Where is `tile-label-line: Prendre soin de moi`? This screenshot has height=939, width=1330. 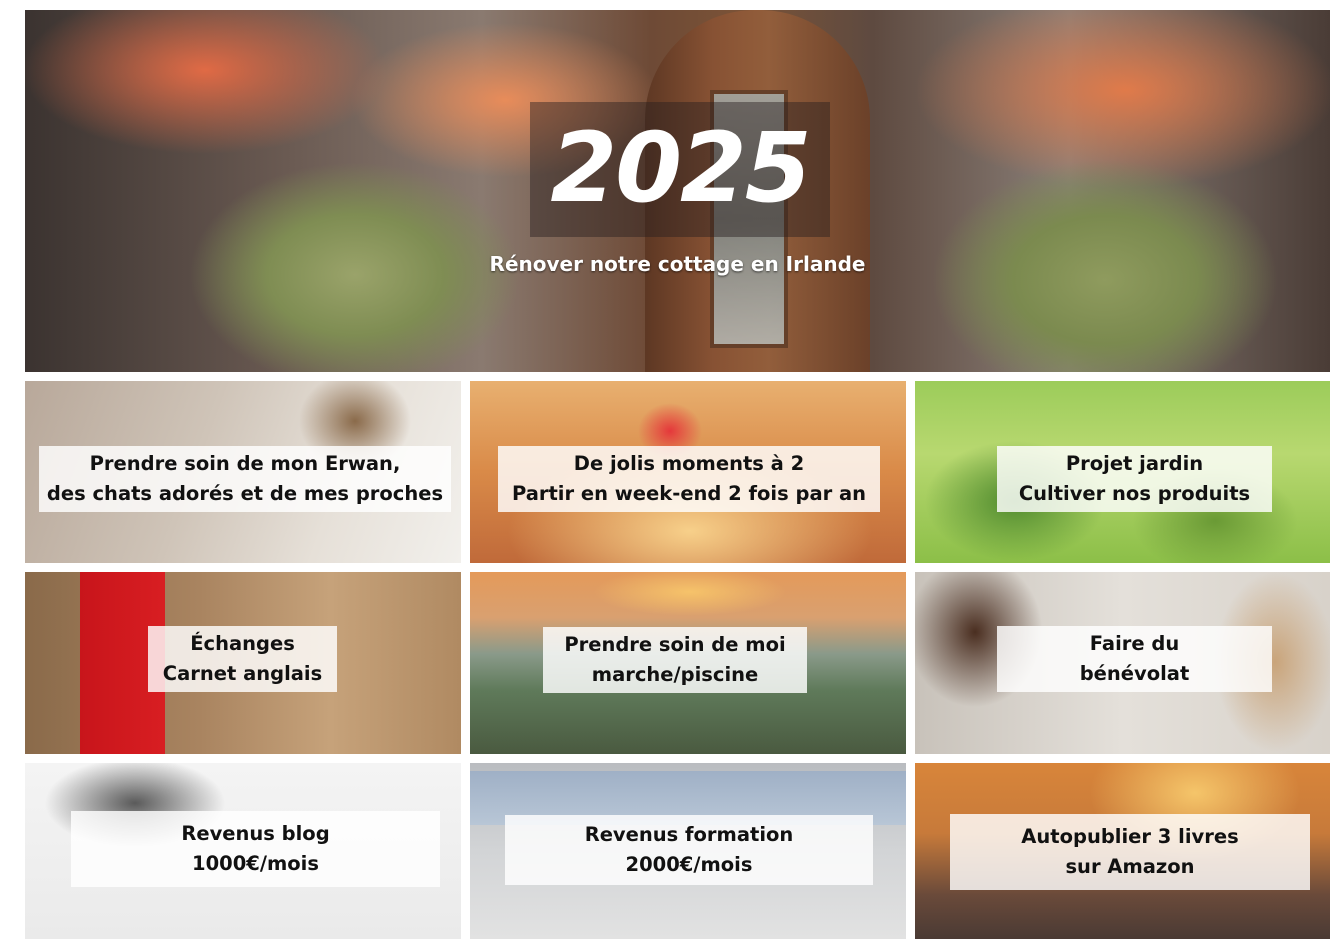
tile-label-line: Prendre soin de moi is located at coordinates (675, 644).